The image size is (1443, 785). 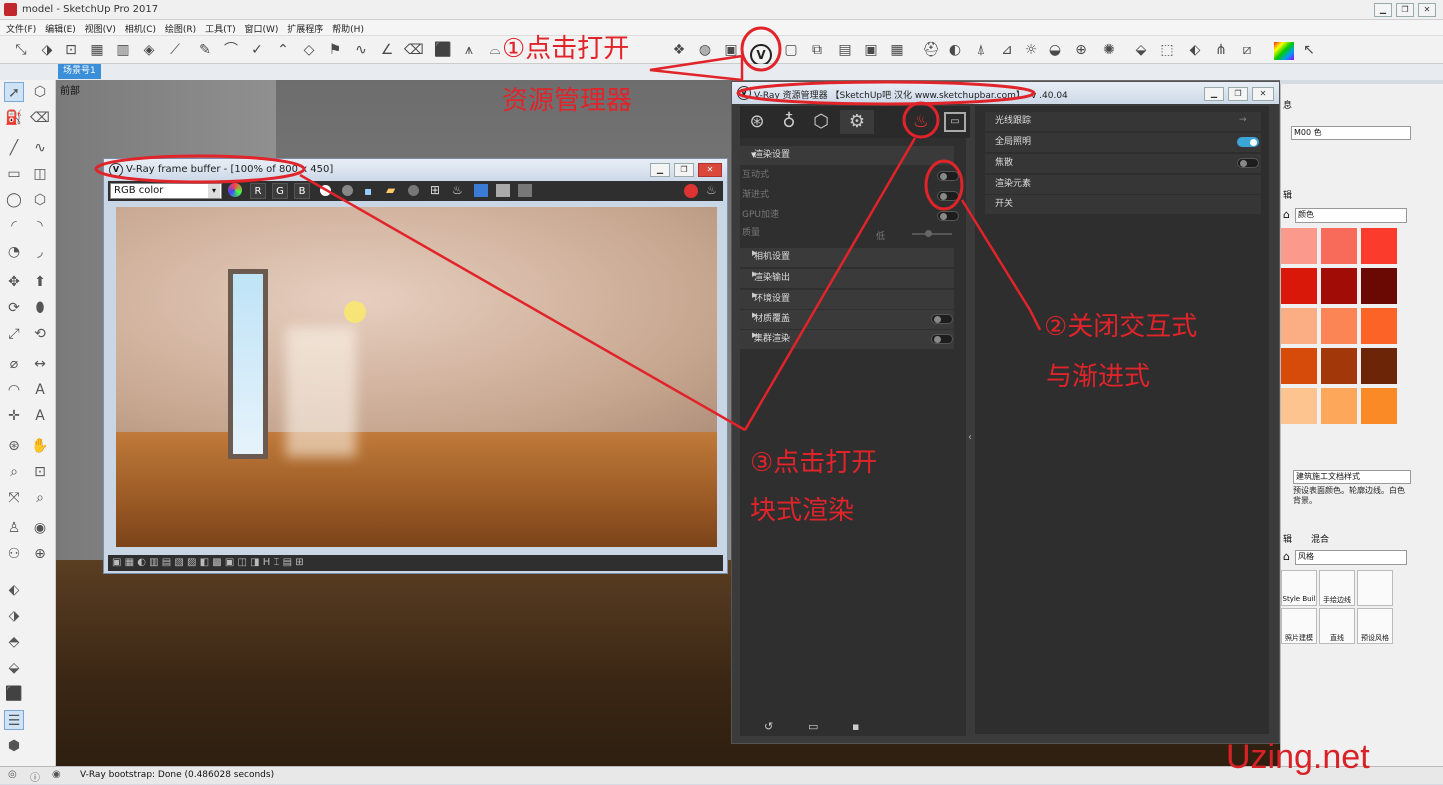 What do you see at coordinates (14, 528) in the screenshot?
I see `position-camera-icon: ♙` at bounding box center [14, 528].